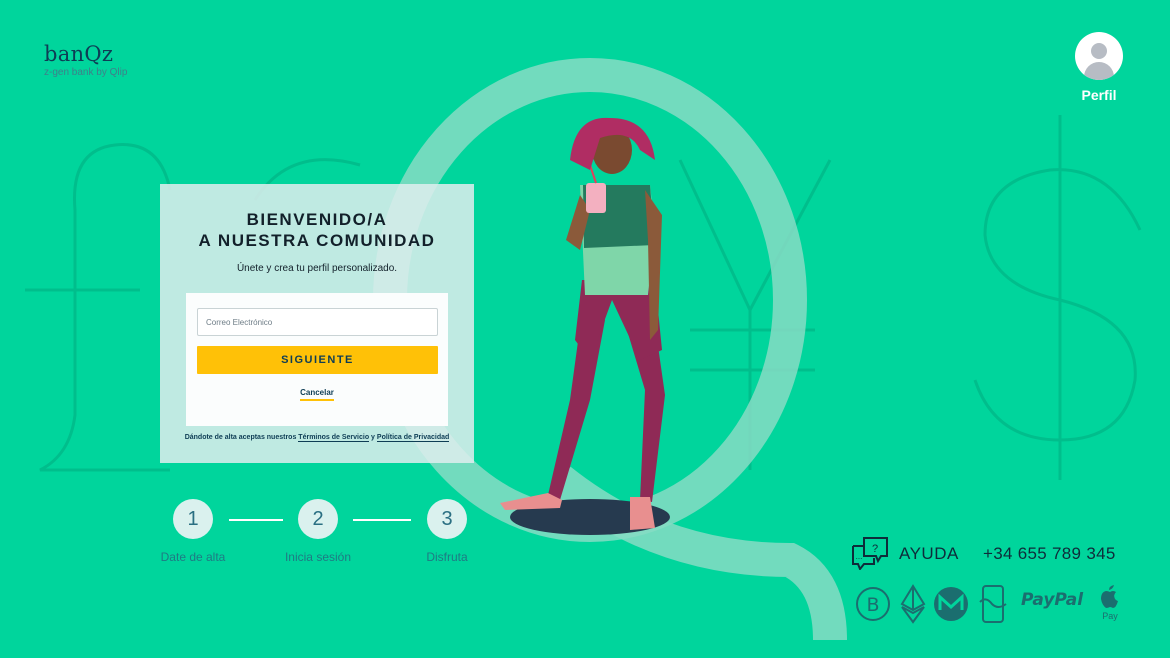 This screenshot has height=658, width=1170. What do you see at coordinates (590, 517) in the screenshot?
I see `woman-shadow` at bounding box center [590, 517].